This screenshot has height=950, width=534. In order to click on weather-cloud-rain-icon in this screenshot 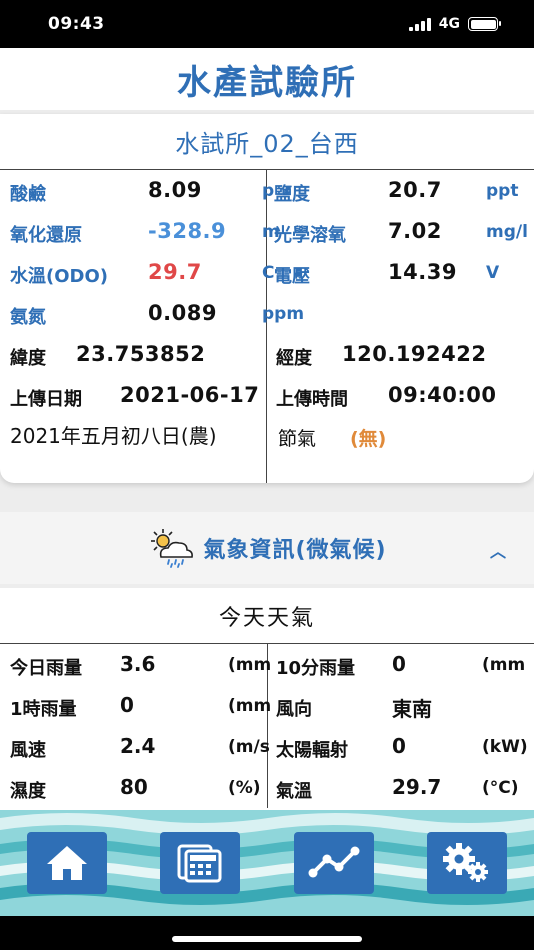, I will do `click(172, 548)`.